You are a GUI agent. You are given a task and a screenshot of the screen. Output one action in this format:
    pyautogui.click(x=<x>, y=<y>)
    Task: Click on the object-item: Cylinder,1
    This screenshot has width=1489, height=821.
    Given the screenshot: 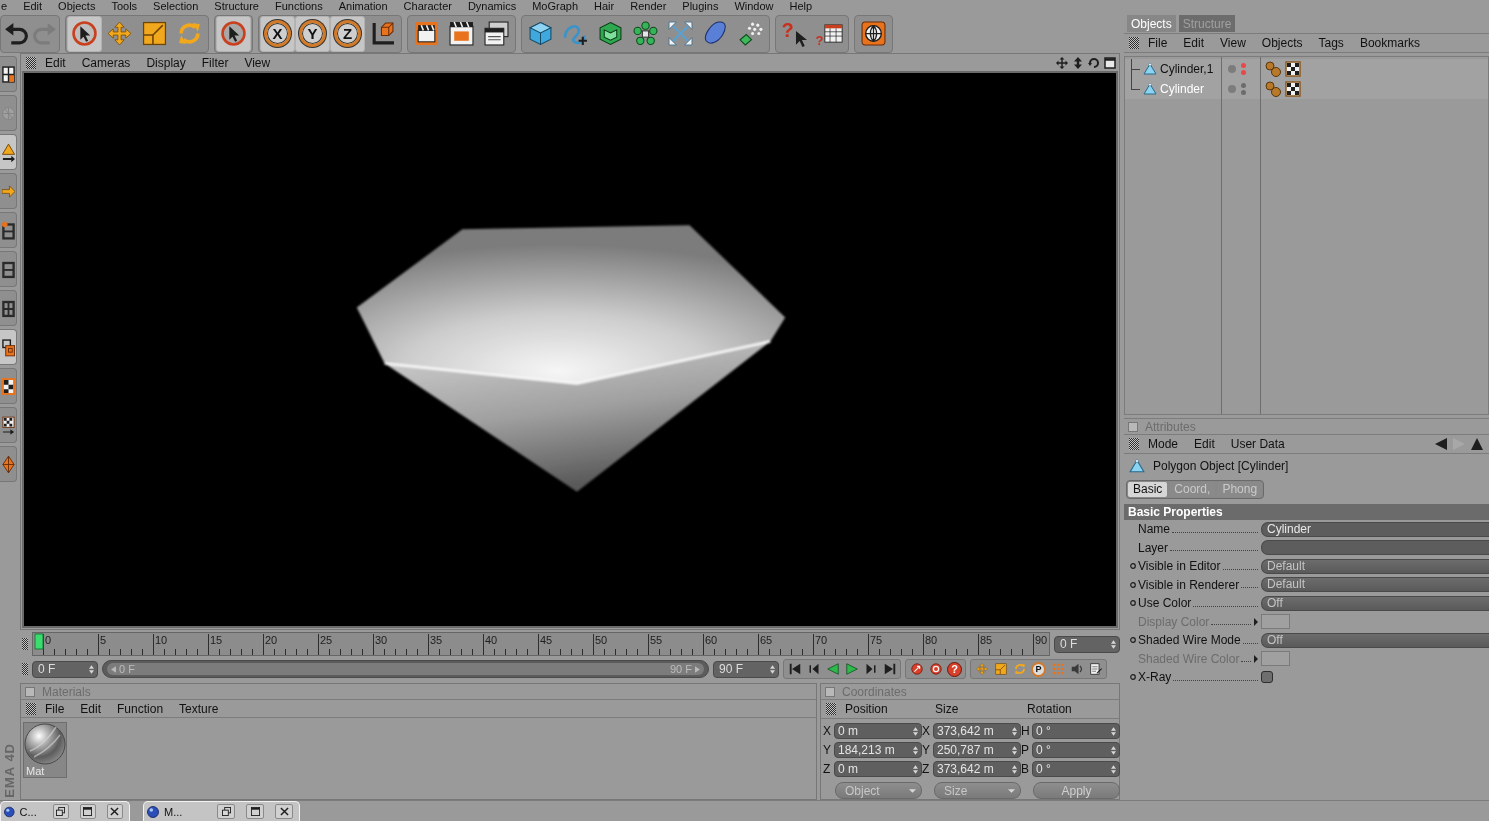 What is the action you would take?
    pyautogui.click(x=1173, y=69)
    